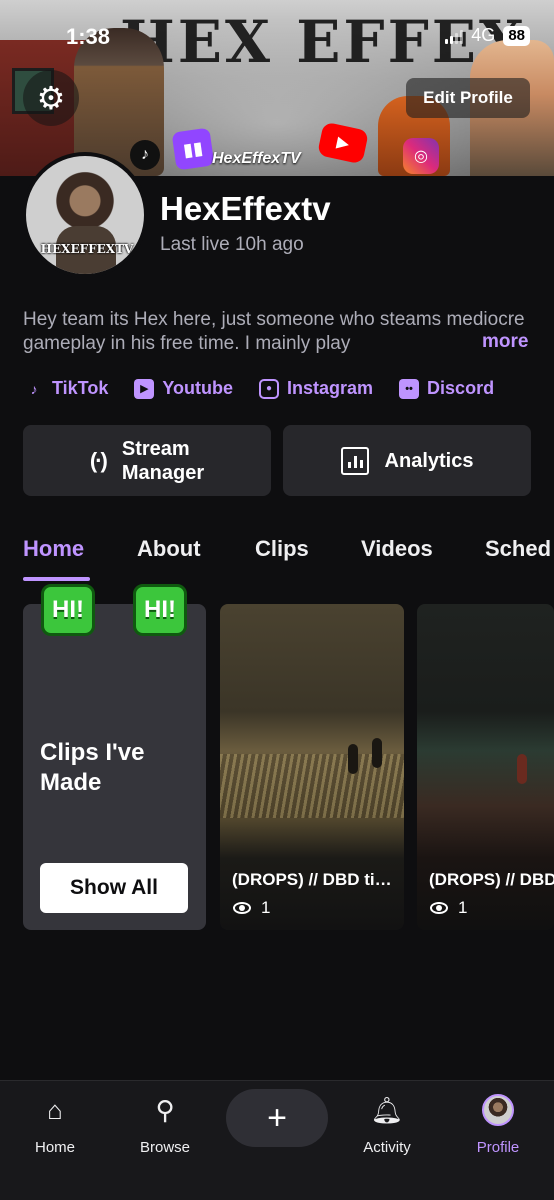  I want to click on profile-tabs: Home About Clips Videos Sched, so click(277, 559).